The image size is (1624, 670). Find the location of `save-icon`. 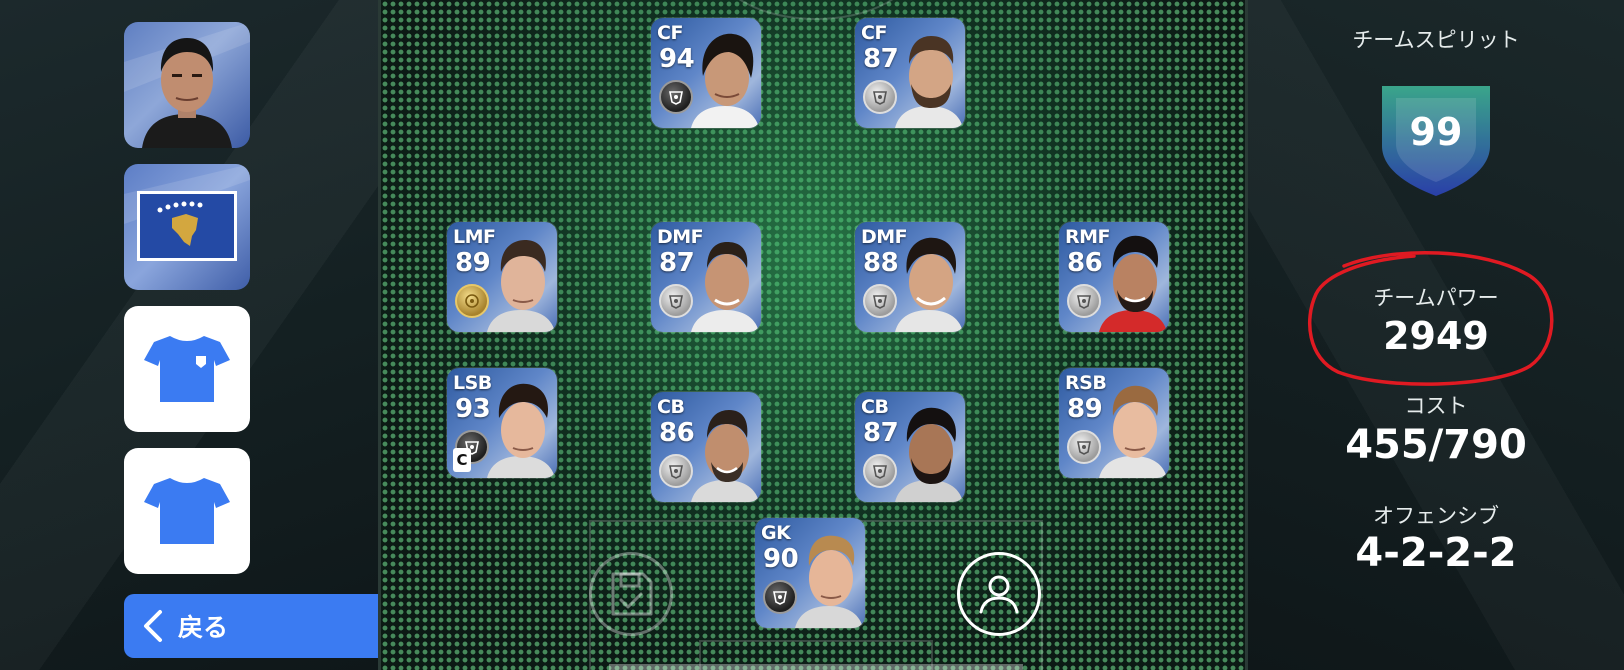

save-icon is located at coordinates (632, 594).